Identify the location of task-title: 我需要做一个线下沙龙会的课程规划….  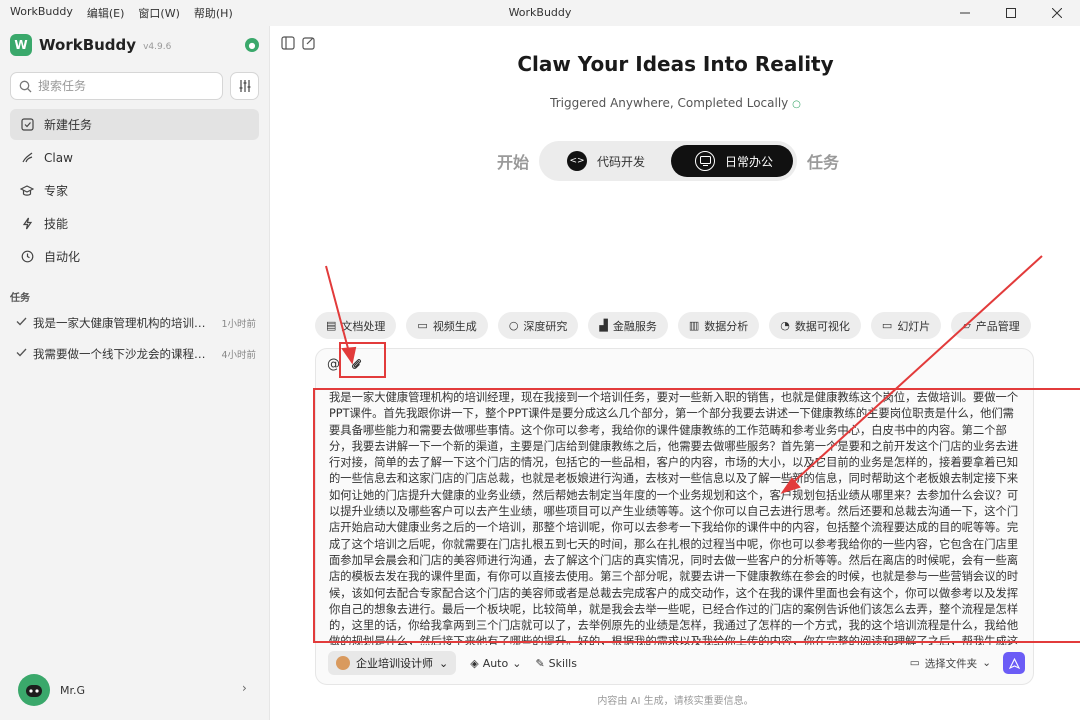
(124, 353).